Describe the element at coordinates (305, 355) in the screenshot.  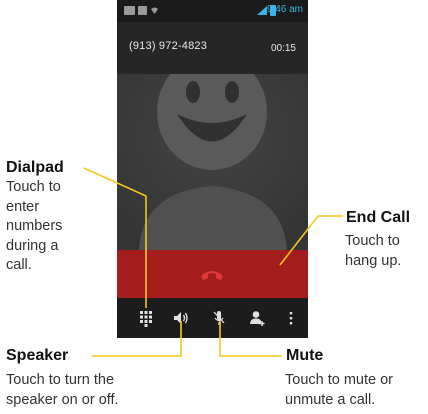
I see `mute-callout-title: Mute` at that location.